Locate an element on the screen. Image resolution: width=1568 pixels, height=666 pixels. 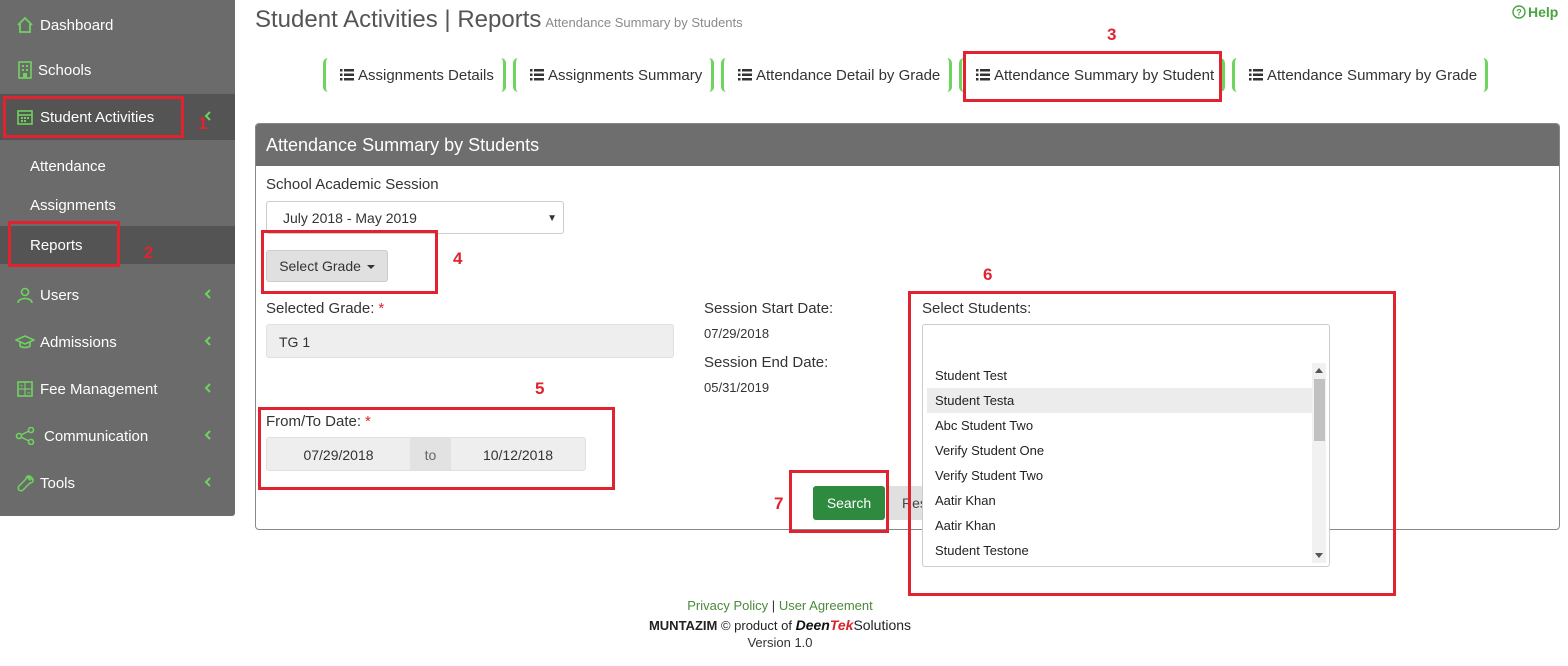
graduation-cap-icon is located at coordinates (25, 342).